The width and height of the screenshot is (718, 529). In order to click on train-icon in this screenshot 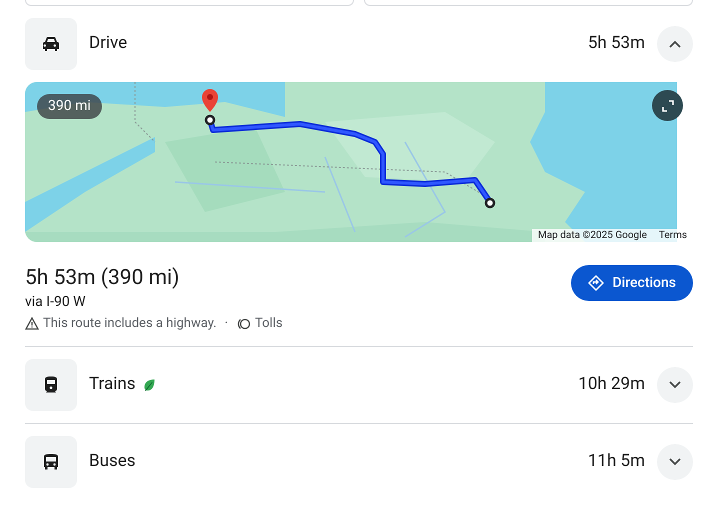, I will do `click(51, 385)`.